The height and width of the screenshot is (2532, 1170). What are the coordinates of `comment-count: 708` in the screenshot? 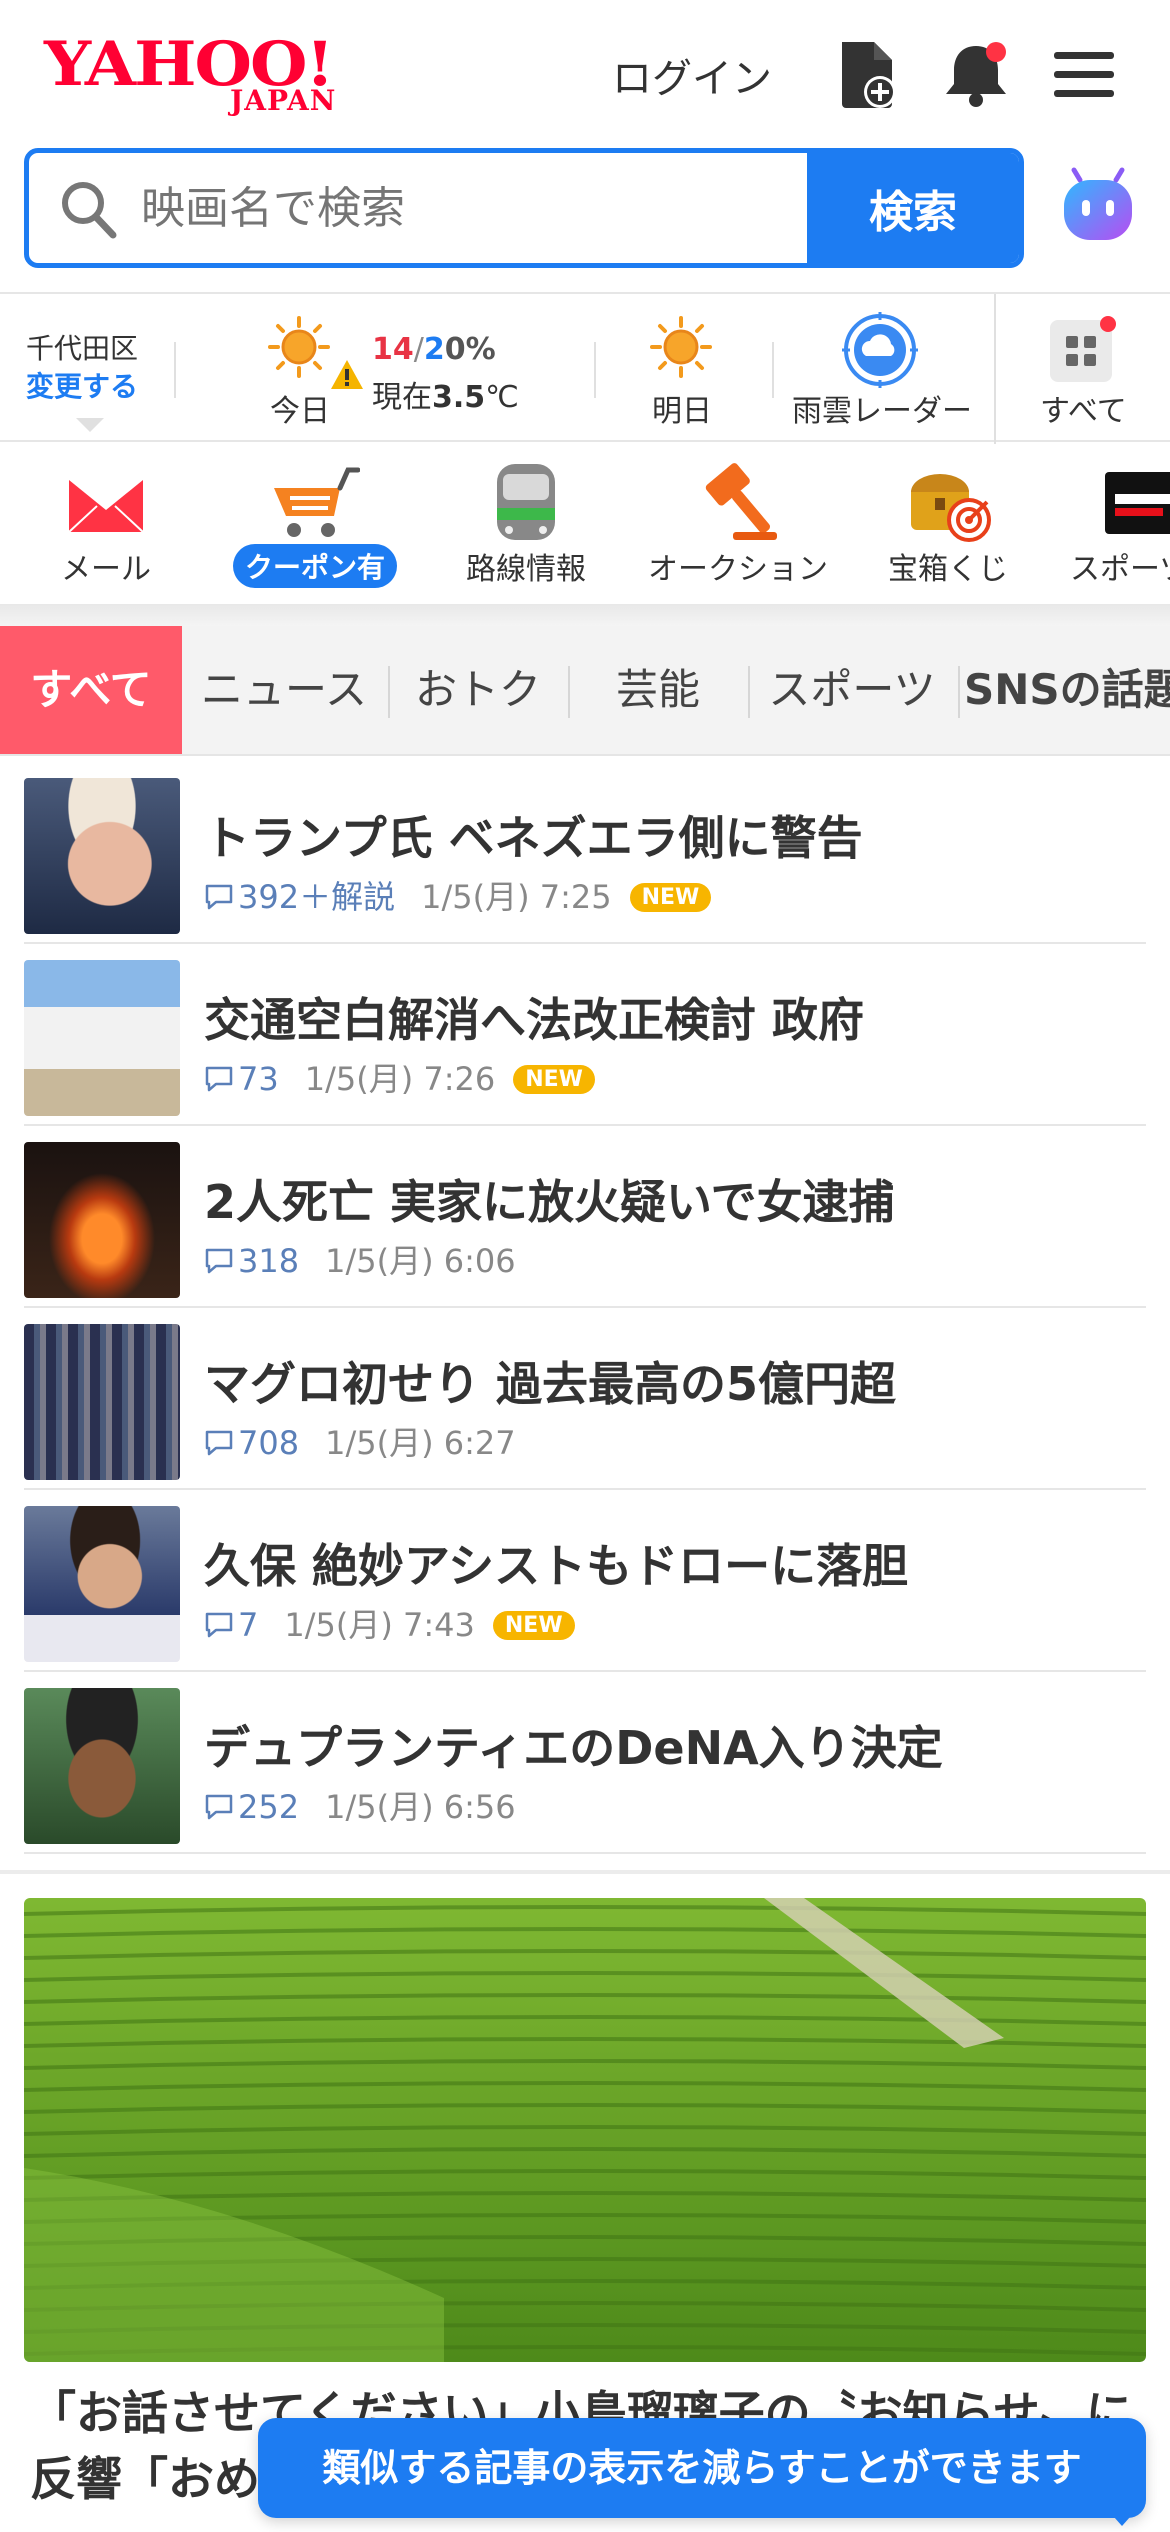 It's located at (269, 1443).